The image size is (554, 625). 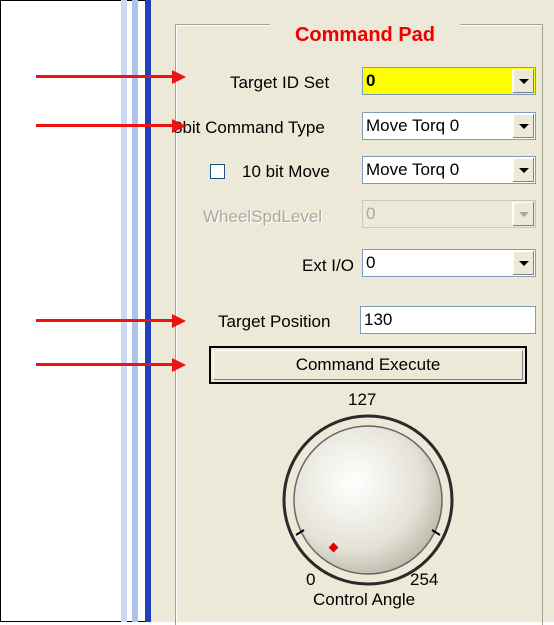 I want to click on command-execute-label: Command Execute, so click(x=368, y=365).